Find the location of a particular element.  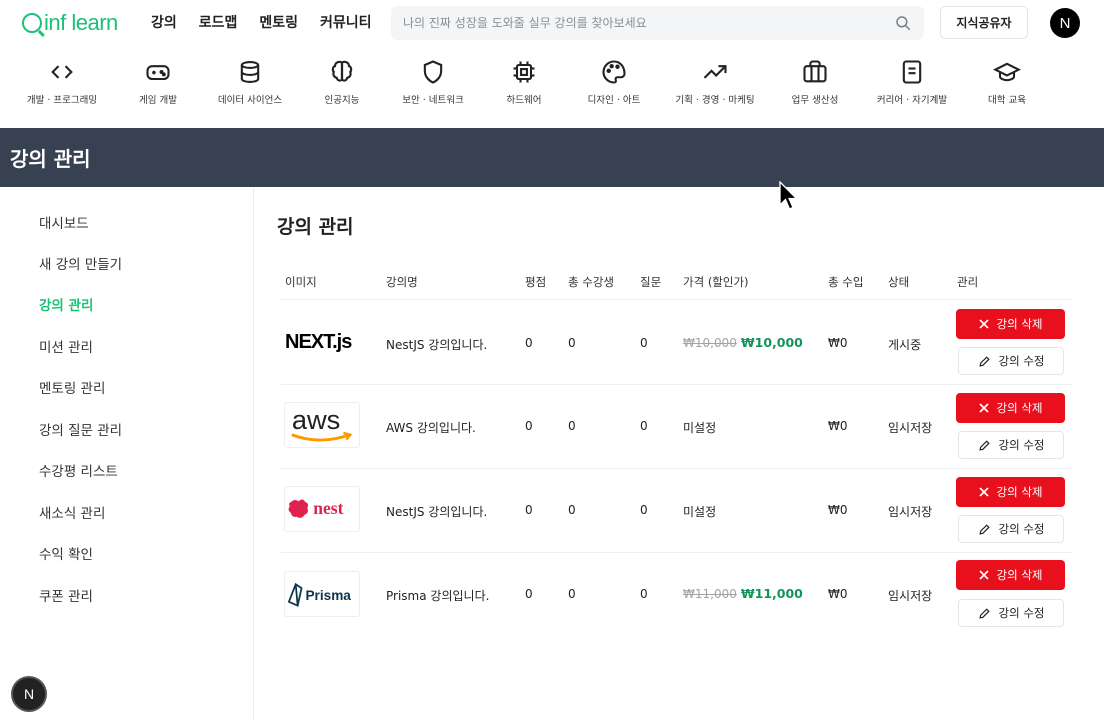

aws-logo: aws is located at coordinates (322, 423).